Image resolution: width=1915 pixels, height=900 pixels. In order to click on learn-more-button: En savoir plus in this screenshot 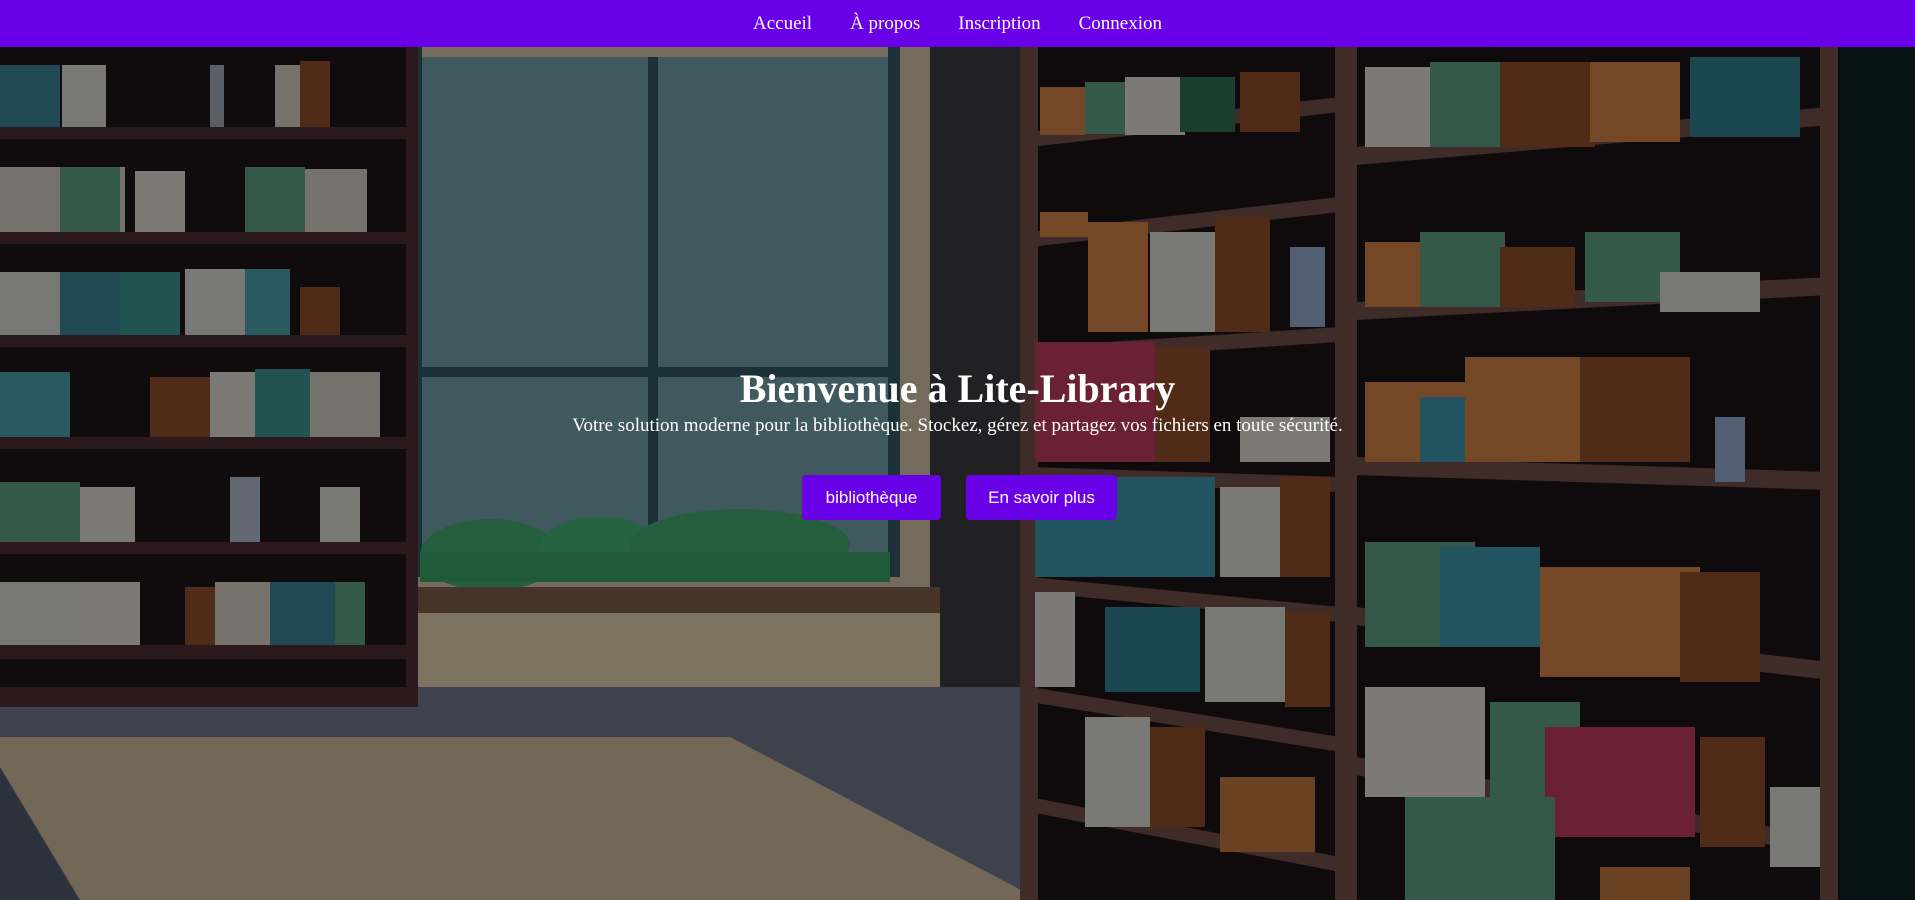, I will do `click(1041, 497)`.